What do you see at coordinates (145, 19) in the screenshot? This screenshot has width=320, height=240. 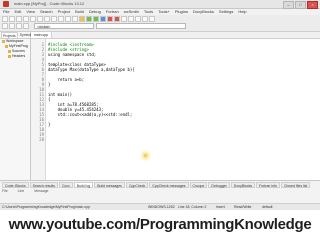 I see `step-out-icon` at bounding box center [145, 19].